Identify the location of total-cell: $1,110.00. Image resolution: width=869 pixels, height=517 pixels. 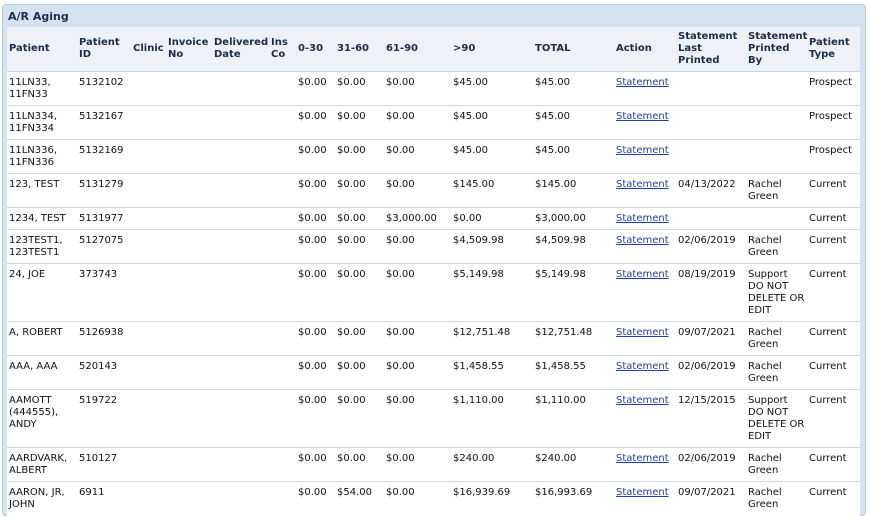
(573, 418).